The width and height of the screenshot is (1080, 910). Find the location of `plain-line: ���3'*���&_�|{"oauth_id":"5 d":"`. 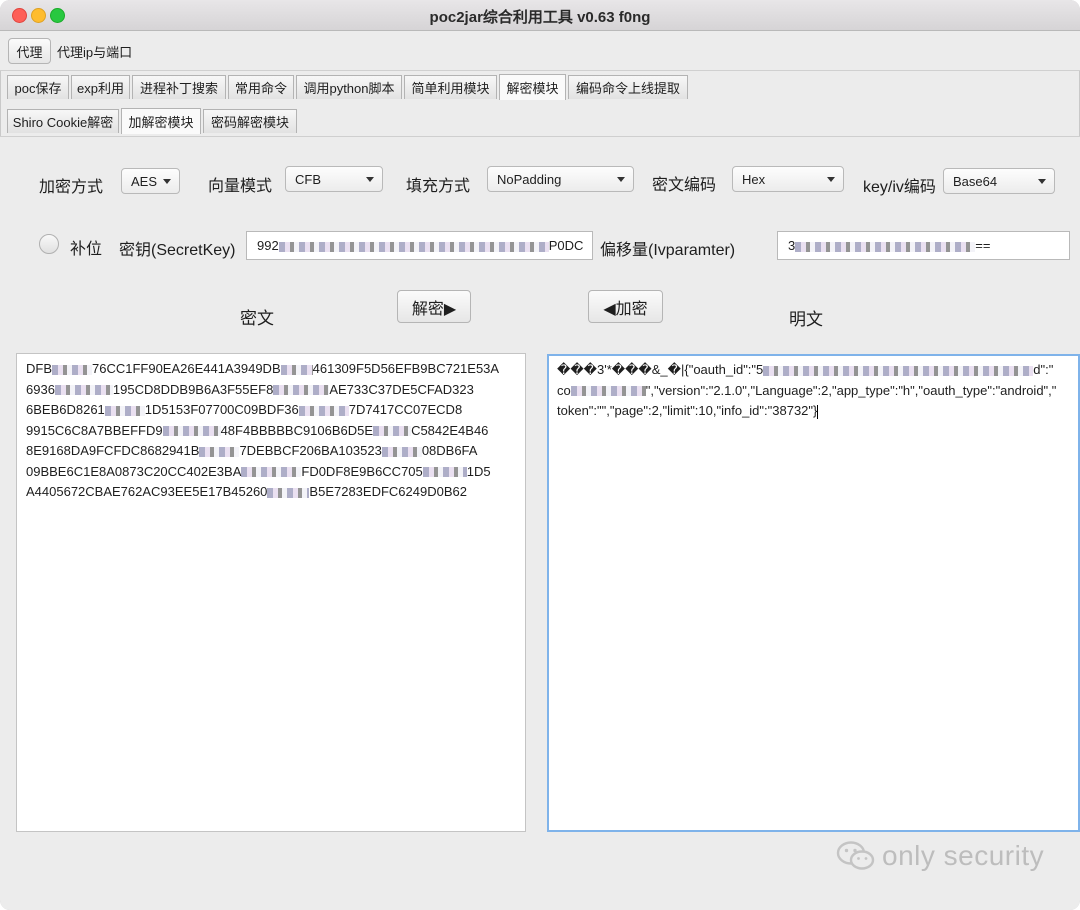

plain-line: ���3'*���&_�|{"oauth_id":"5 d":" is located at coordinates (805, 369).